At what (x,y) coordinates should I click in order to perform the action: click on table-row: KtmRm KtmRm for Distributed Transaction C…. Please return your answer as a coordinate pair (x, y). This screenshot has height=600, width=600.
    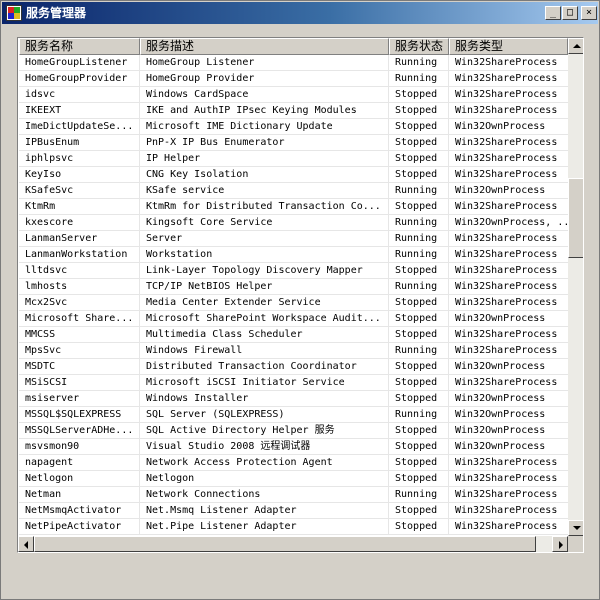
    Looking at the image, I should click on (293, 207).